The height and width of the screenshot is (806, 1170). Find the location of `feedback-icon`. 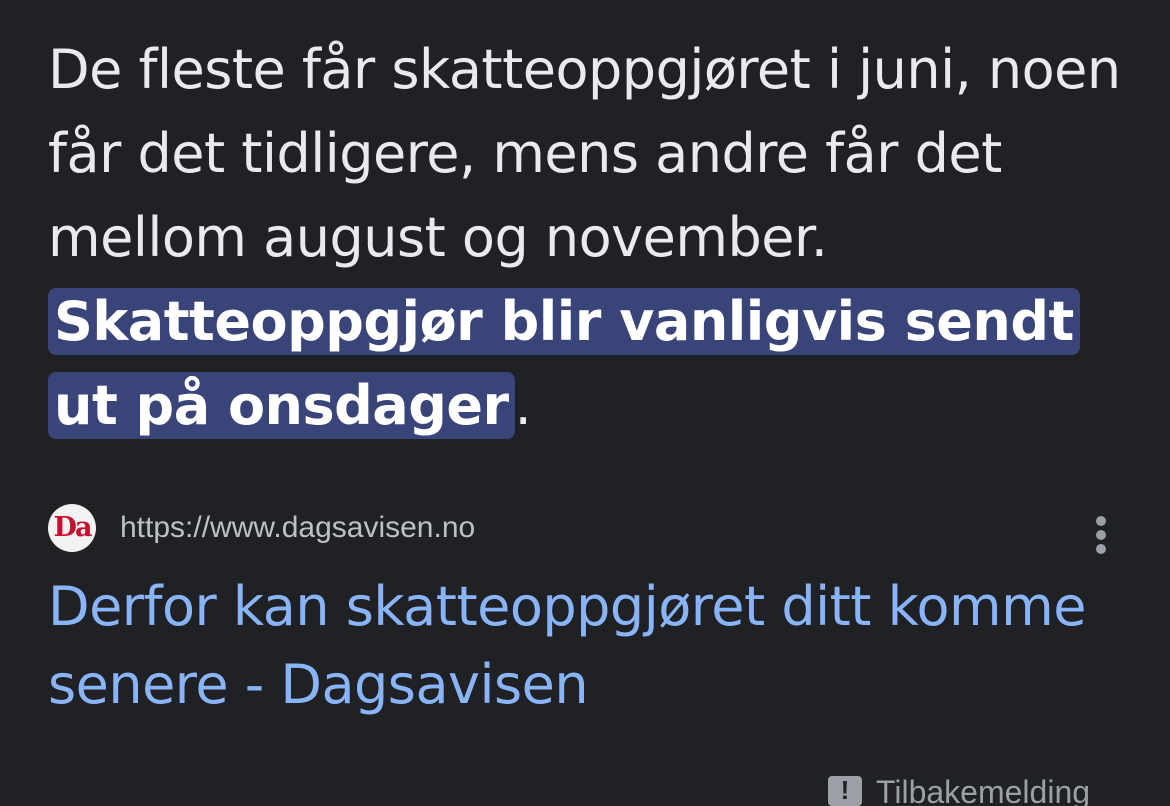

feedback-icon is located at coordinates (845, 790).